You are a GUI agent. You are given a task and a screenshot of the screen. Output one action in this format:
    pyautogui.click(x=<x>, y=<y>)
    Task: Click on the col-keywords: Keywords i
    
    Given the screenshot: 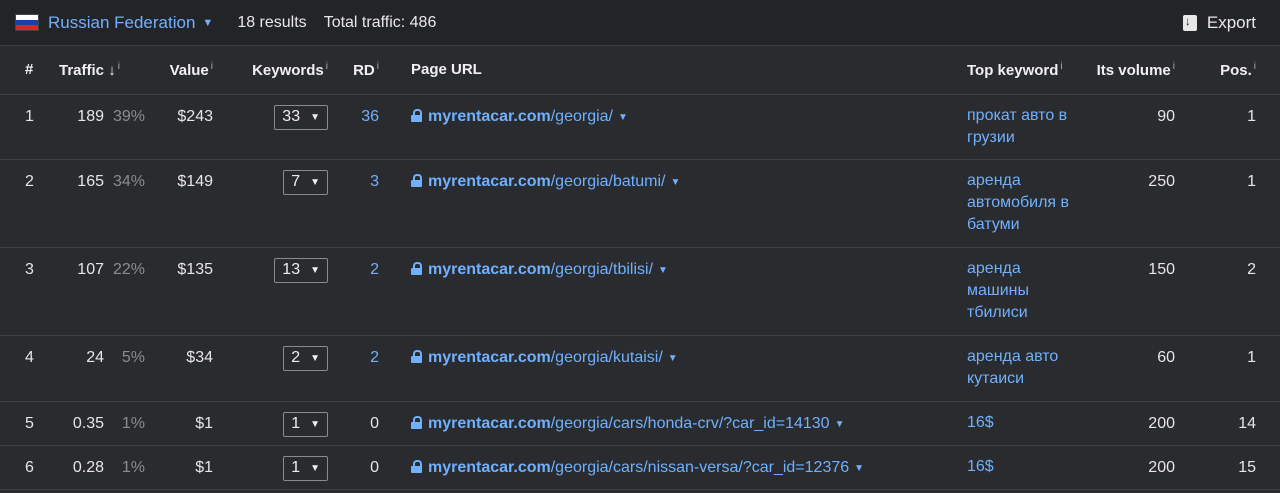 What is the action you would take?
    pyautogui.click(x=277, y=70)
    